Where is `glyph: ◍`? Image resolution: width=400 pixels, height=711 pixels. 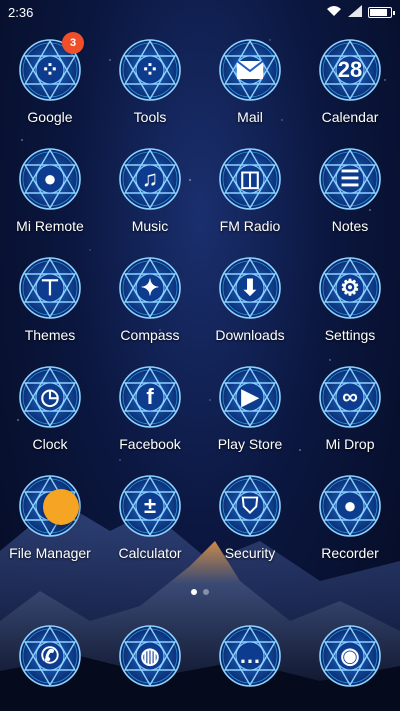 glyph: ◍ is located at coordinates (150, 655).